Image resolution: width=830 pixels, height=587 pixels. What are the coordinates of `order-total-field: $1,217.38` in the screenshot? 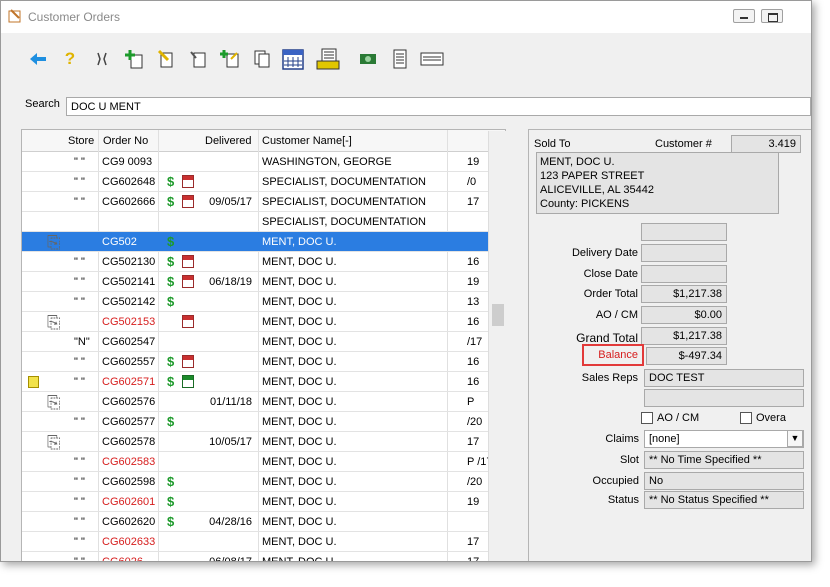 It's located at (684, 294).